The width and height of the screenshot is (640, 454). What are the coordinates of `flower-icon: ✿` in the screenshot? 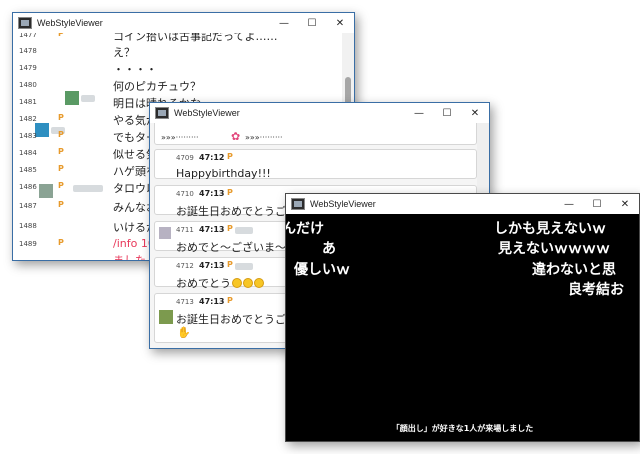 It's located at (236, 136).